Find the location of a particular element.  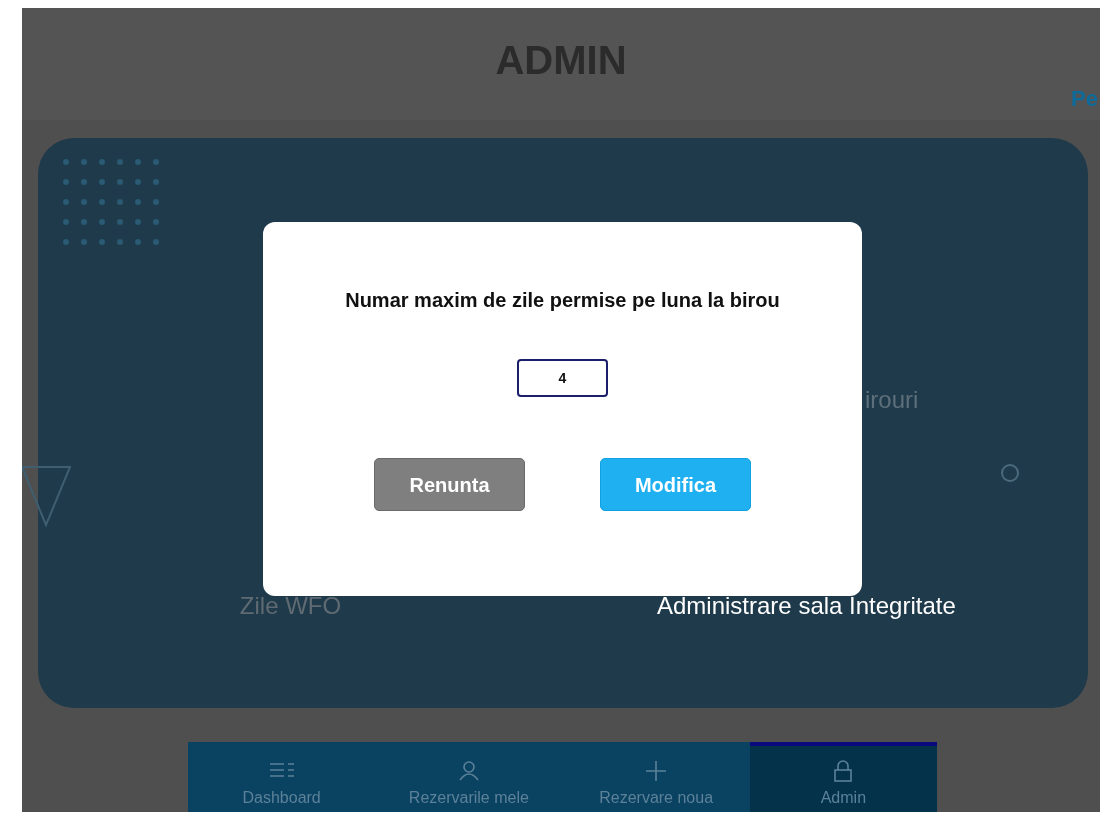

nav-tab: Rezervarile mele is located at coordinates (469, 777).